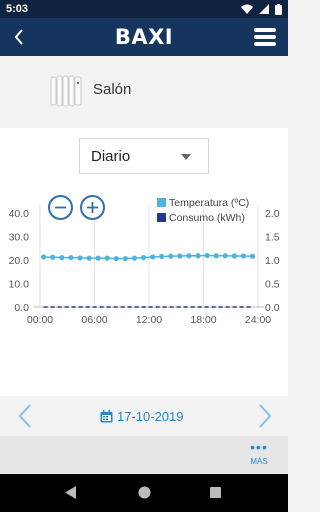 This screenshot has width=320, height=512. I want to click on chart-legend: Temperatura (ºC) Consumo (kWh), so click(203, 210).